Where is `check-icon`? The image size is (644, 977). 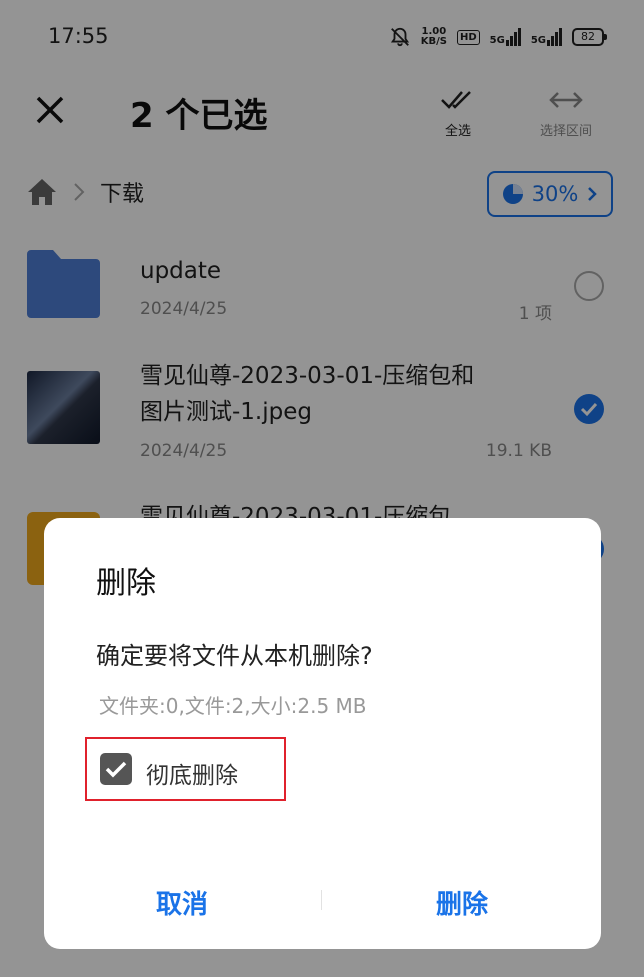
check-icon is located at coordinates (116, 769).